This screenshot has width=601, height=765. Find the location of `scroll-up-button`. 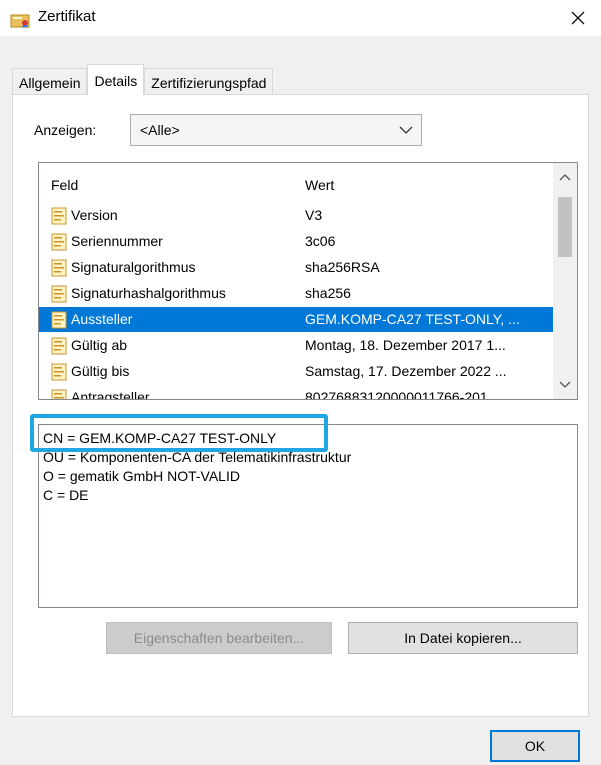

scroll-up-button is located at coordinates (565, 178).